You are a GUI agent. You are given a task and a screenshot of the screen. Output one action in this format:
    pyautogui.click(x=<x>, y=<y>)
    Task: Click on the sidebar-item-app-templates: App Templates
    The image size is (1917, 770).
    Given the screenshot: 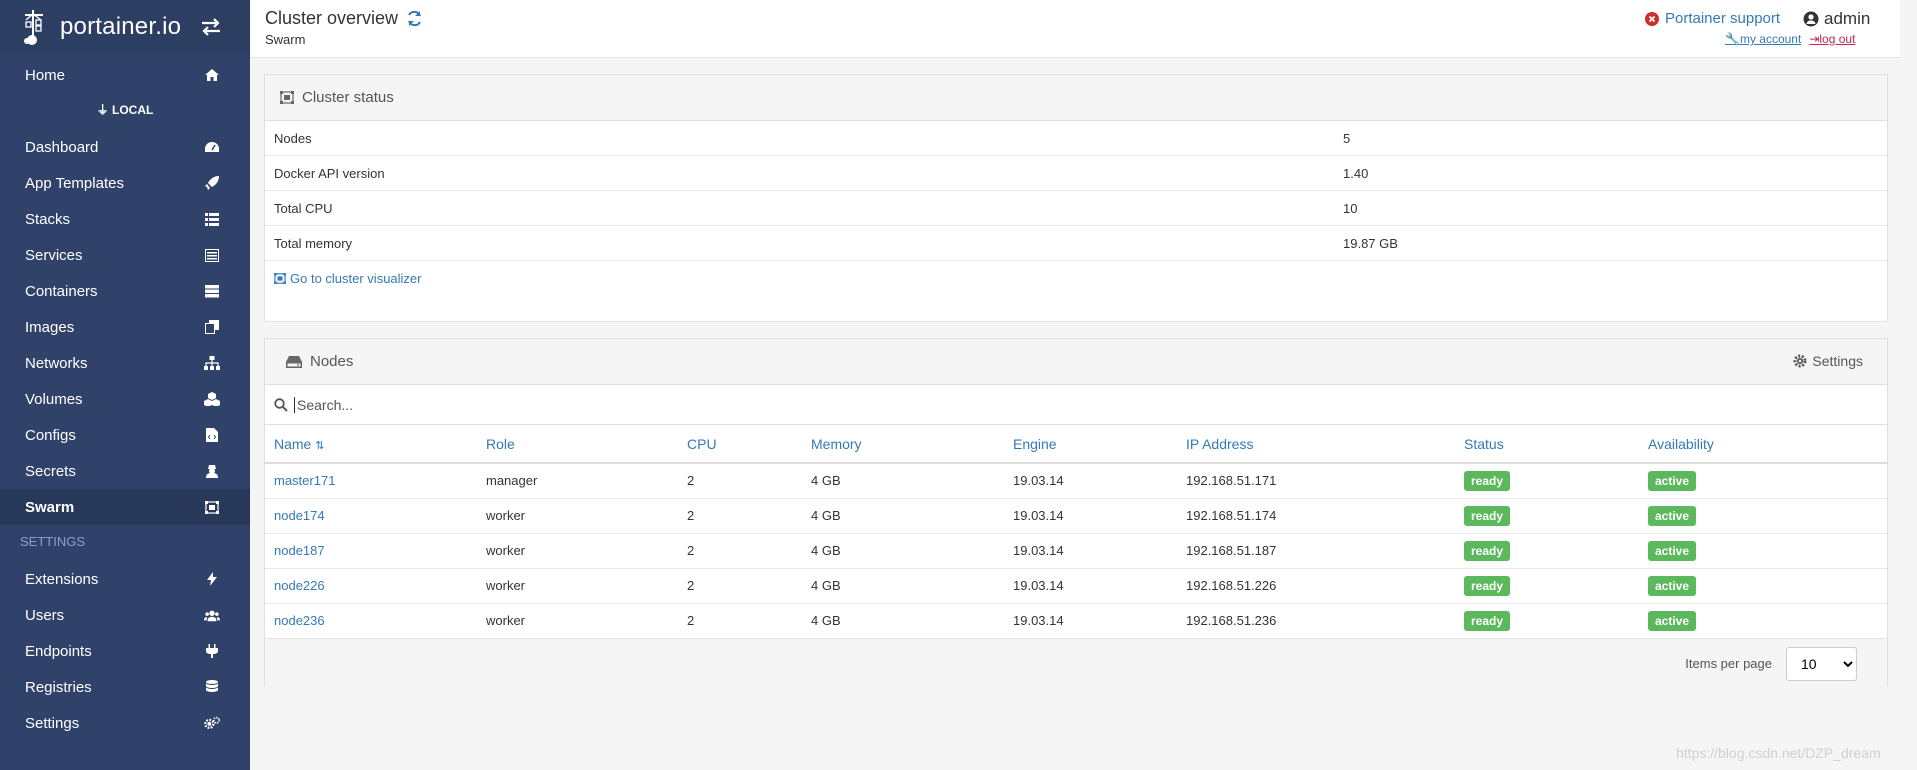 What is the action you would take?
    pyautogui.click(x=125, y=183)
    